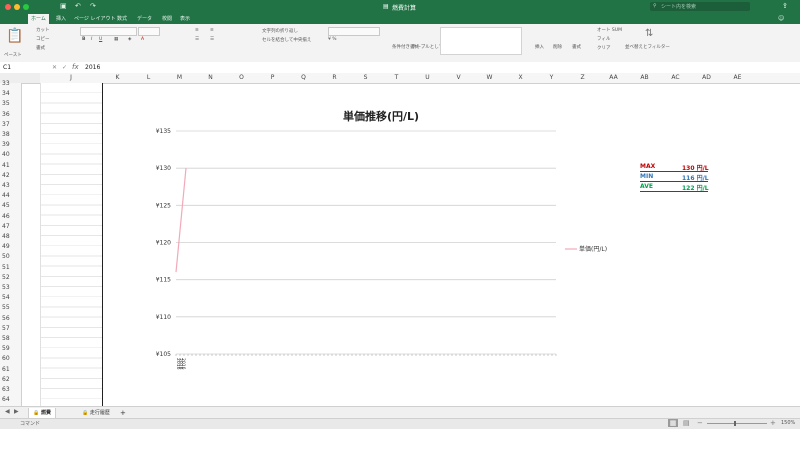  I want to click on insert-cells-button: 挿入, so click(539, 47).